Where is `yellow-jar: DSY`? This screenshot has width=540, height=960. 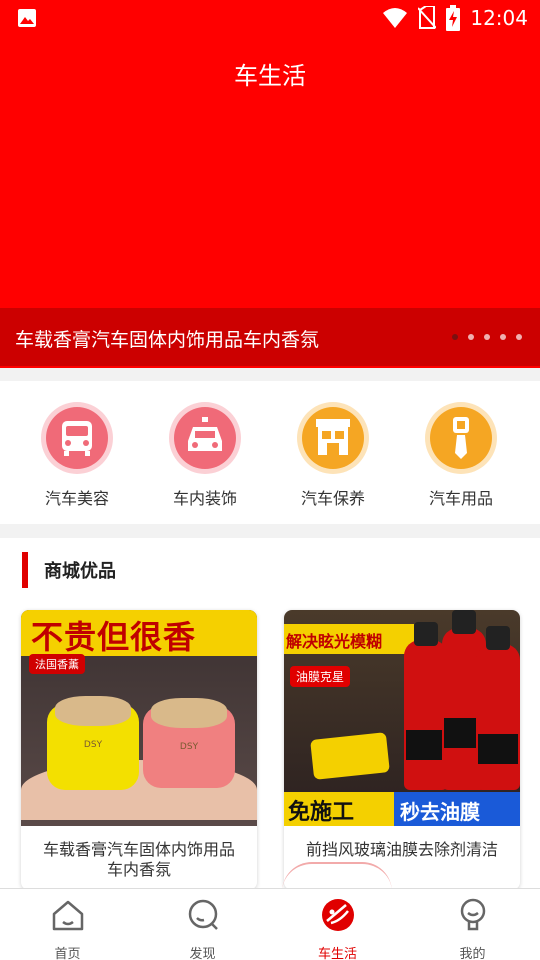
yellow-jar: DSY is located at coordinates (93, 743).